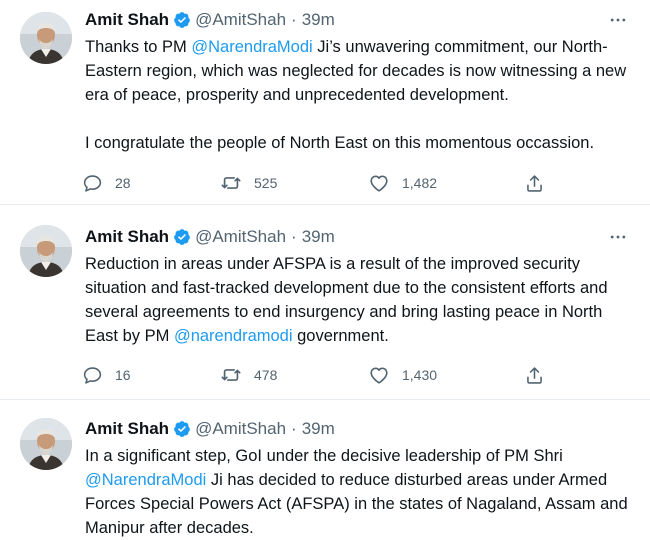 The width and height of the screenshot is (650, 540). Describe the element at coordinates (420, 375) in the screenshot. I see `like-count: 1,430` at that location.